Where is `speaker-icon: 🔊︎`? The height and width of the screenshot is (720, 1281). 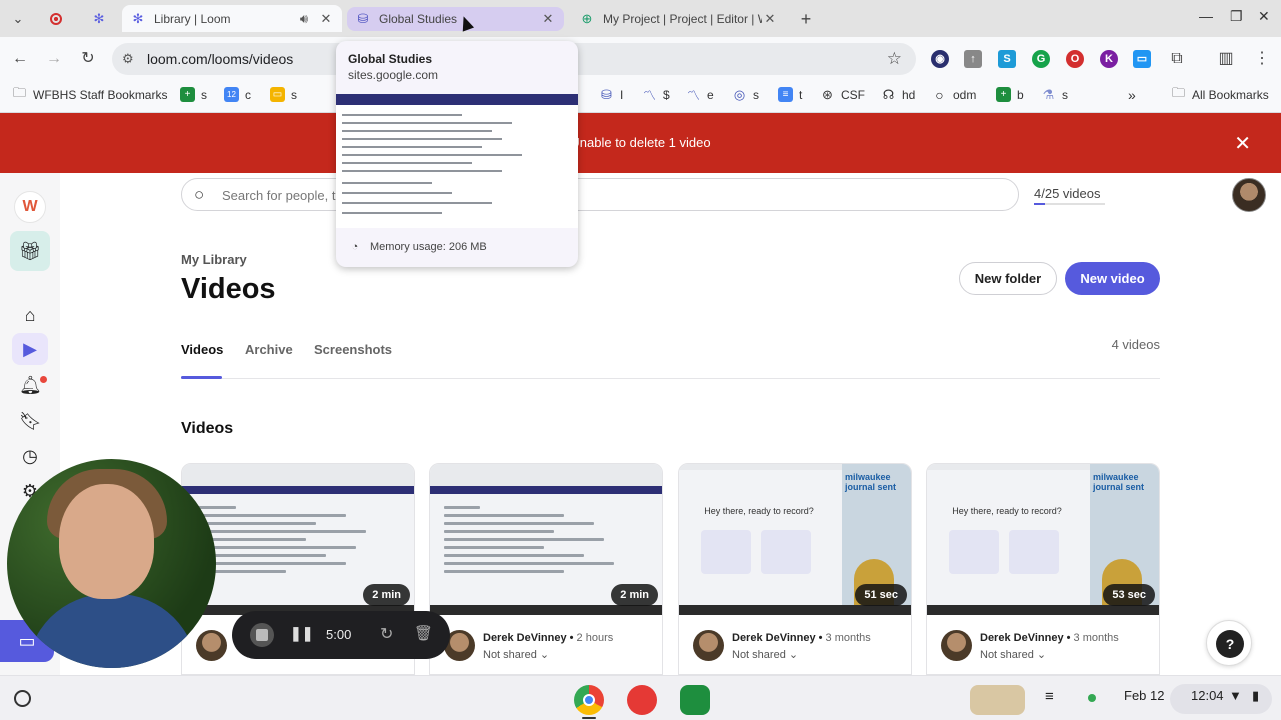
speaker-icon: 🔊︎ is located at coordinates (304, 19).